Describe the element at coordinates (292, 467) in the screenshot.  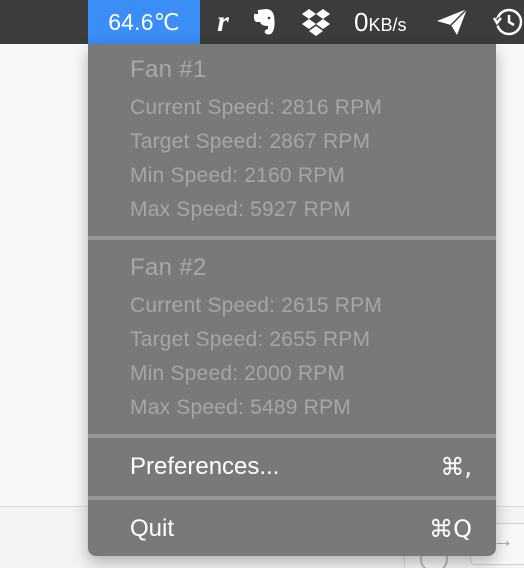
I see `preferences-menu-item: Preferences... ⌘,` at that location.